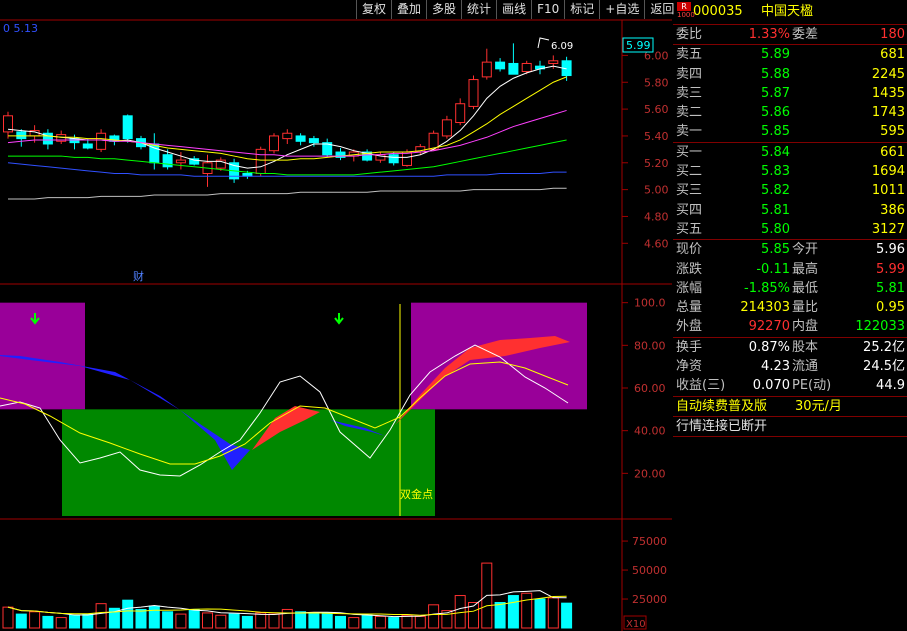 Image resolution: width=907 pixels, height=631 pixels. What do you see at coordinates (775, 132) in the screenshot?
I see `ask-row-4-value: 5.85` at bounding box center [775, 132].